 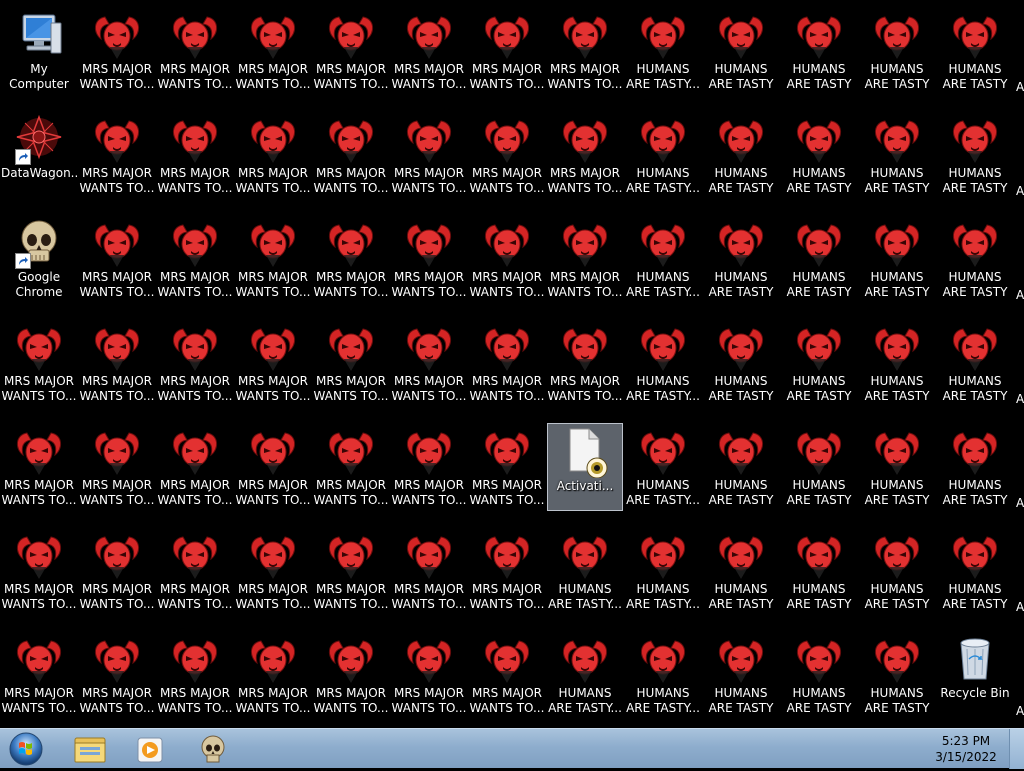 What do you see at coordinates (39, 51) in the screenshot?
I see `my-computer-desktop-icon: My Computer` at bounding box center [39, 51].